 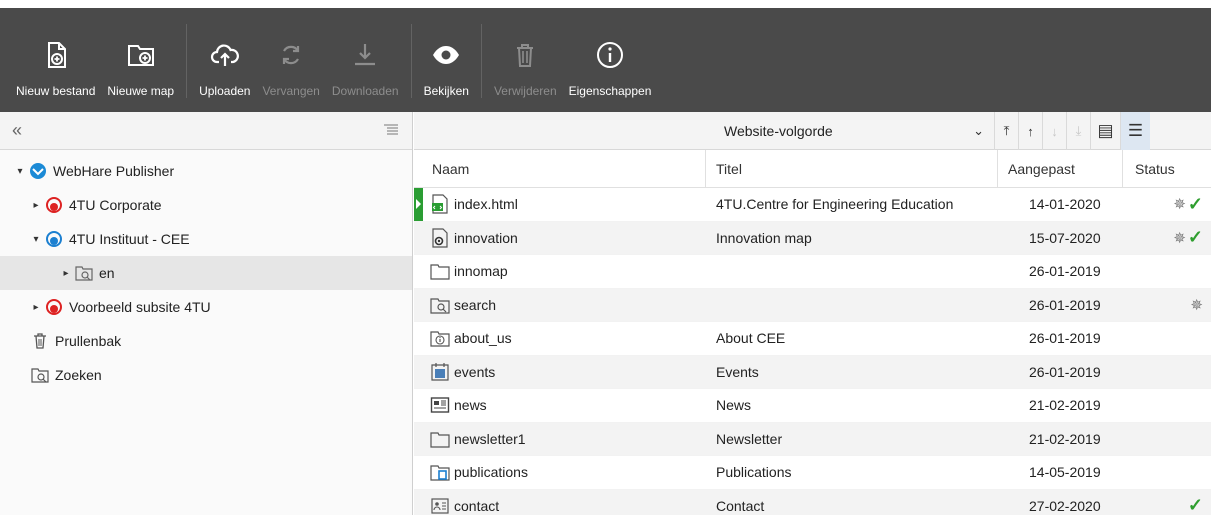 I want to click on properties-label: Eigenschappen, so click(x=610, y=91).